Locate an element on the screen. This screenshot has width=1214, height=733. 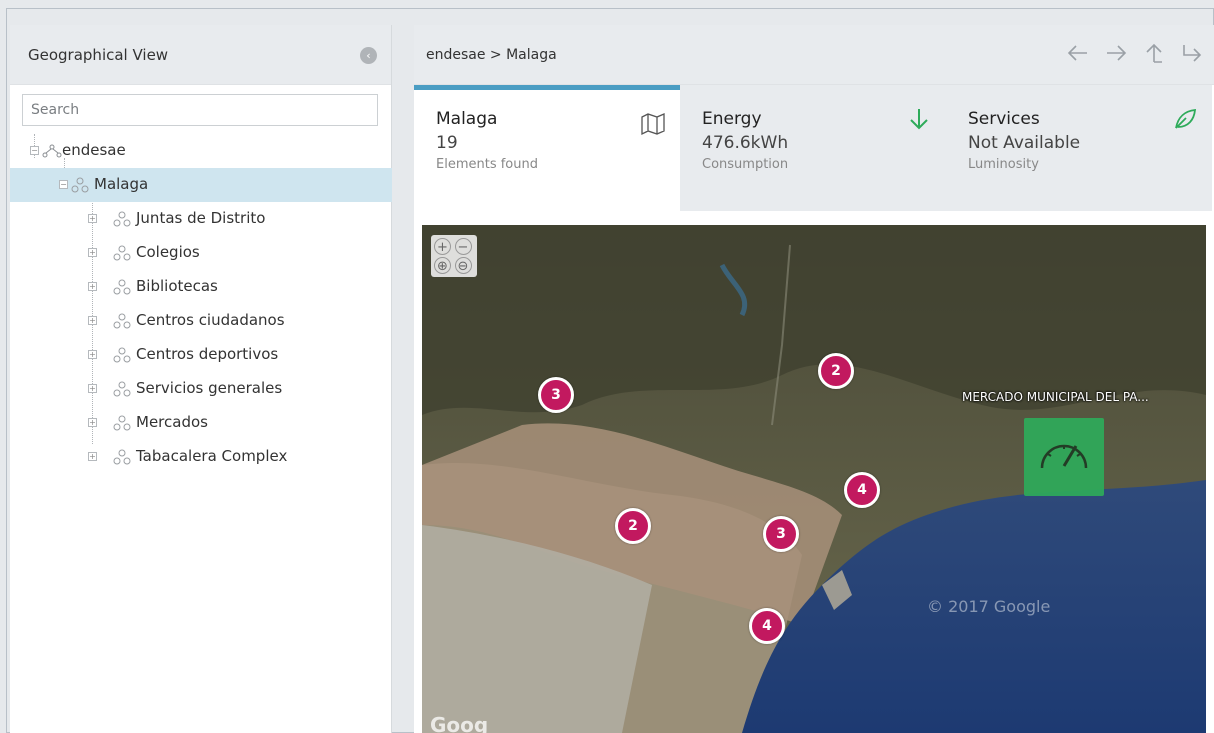
share-arrow-icon is located at coordinates (1192, 55).